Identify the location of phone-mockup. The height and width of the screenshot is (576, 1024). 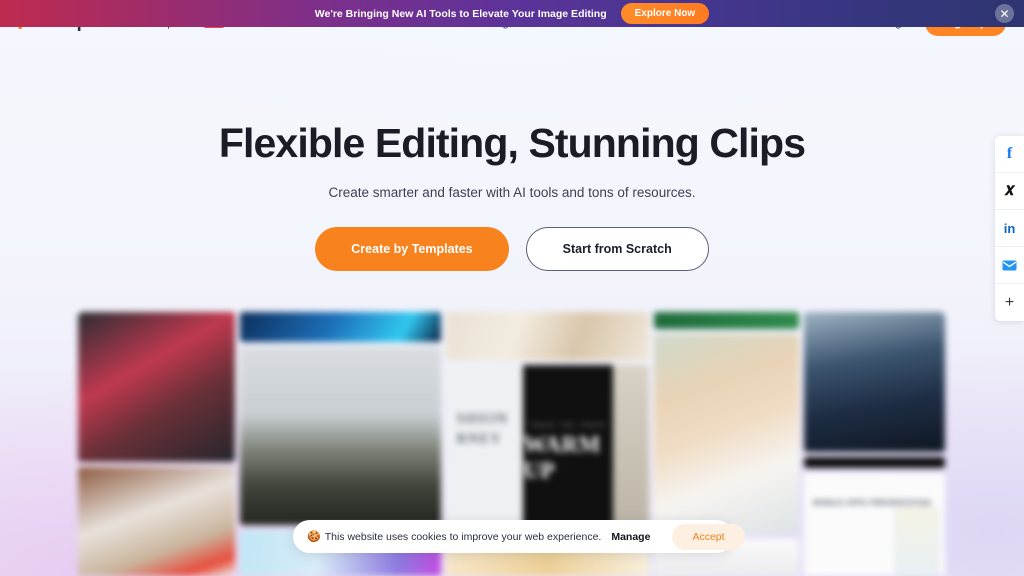
(917, 541).